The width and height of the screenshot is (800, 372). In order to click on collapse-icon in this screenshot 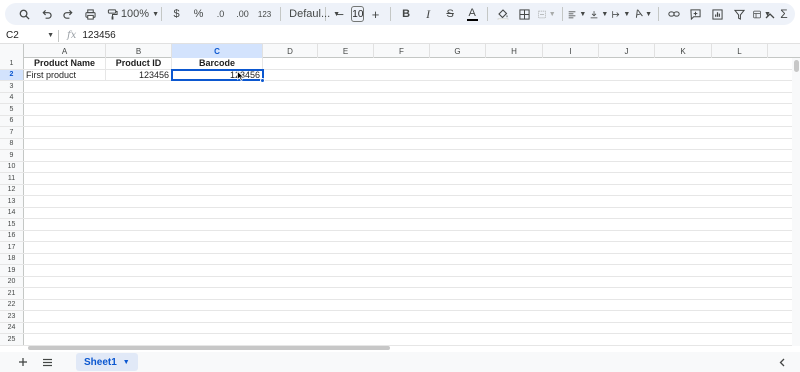, I will do `click(770, 15)`.